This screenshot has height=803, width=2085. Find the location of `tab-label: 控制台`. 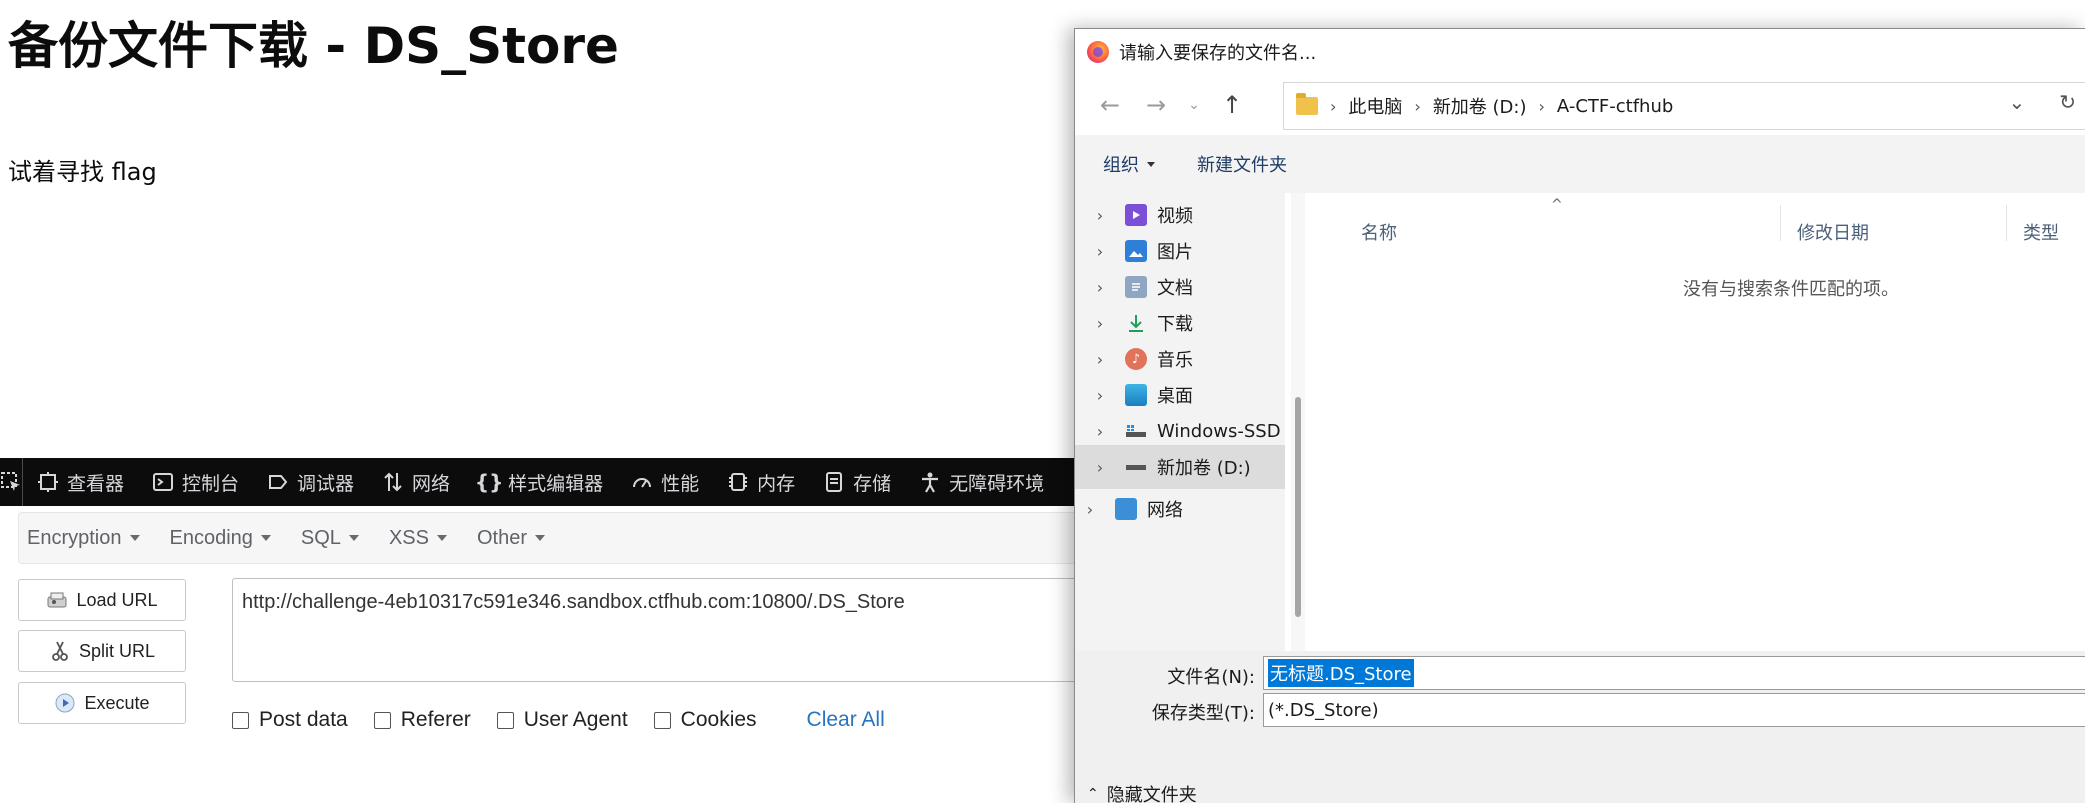

tab-label: 控制台 is located at coordinates (211, 483).